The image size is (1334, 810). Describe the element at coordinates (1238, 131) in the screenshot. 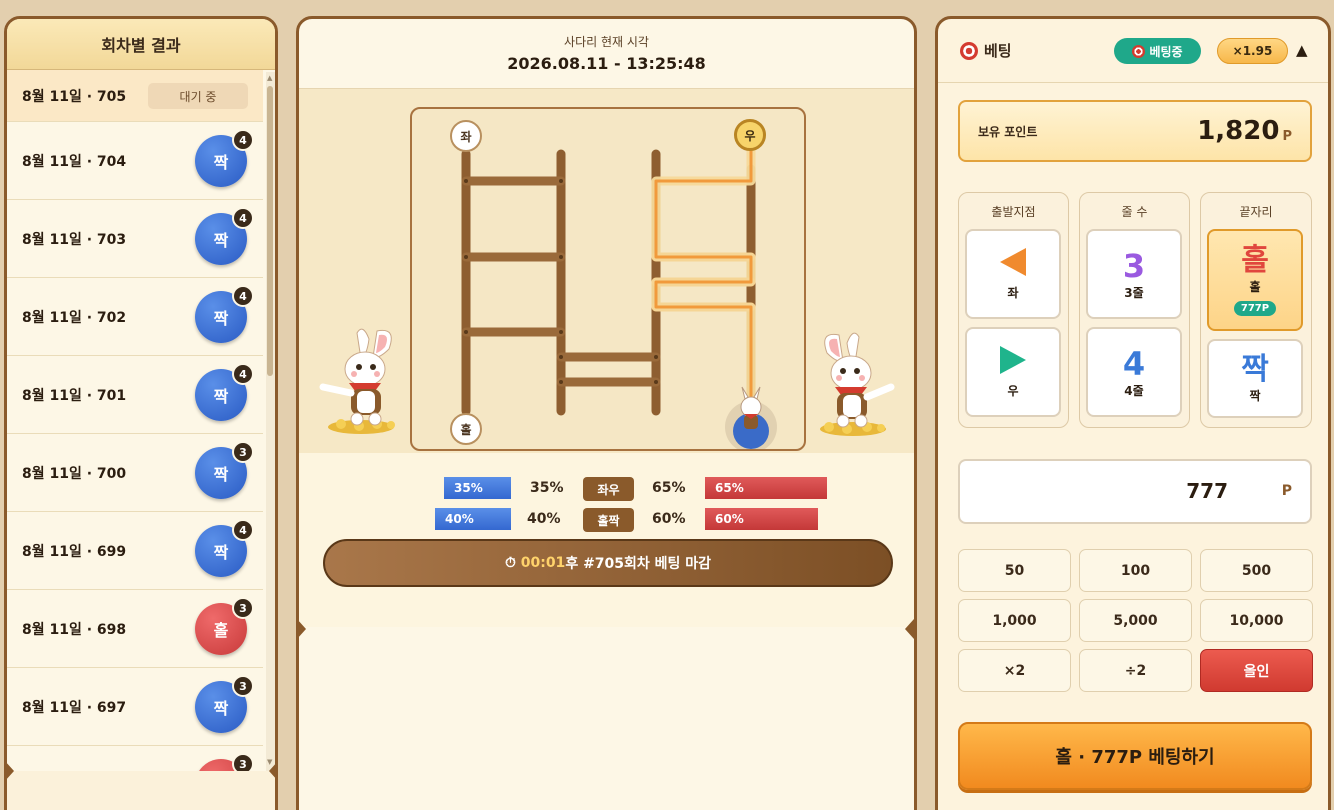

I see `points-value: 1,820` at that location.